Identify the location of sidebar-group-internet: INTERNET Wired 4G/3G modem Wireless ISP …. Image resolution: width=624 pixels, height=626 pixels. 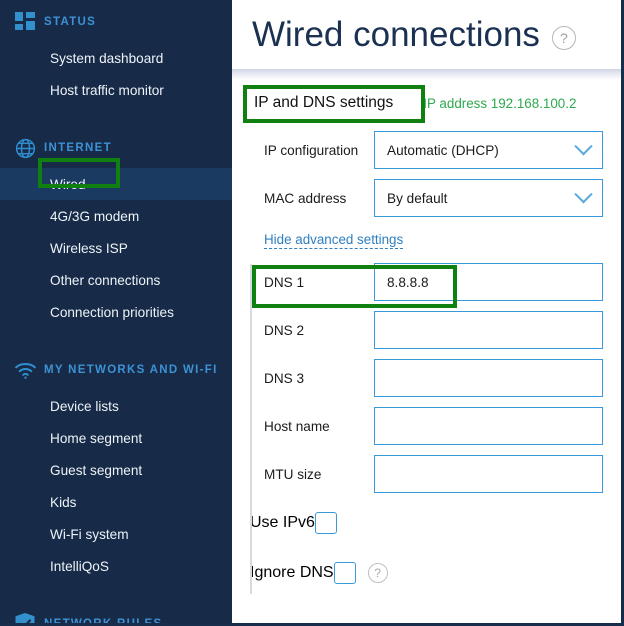
(116, 228).